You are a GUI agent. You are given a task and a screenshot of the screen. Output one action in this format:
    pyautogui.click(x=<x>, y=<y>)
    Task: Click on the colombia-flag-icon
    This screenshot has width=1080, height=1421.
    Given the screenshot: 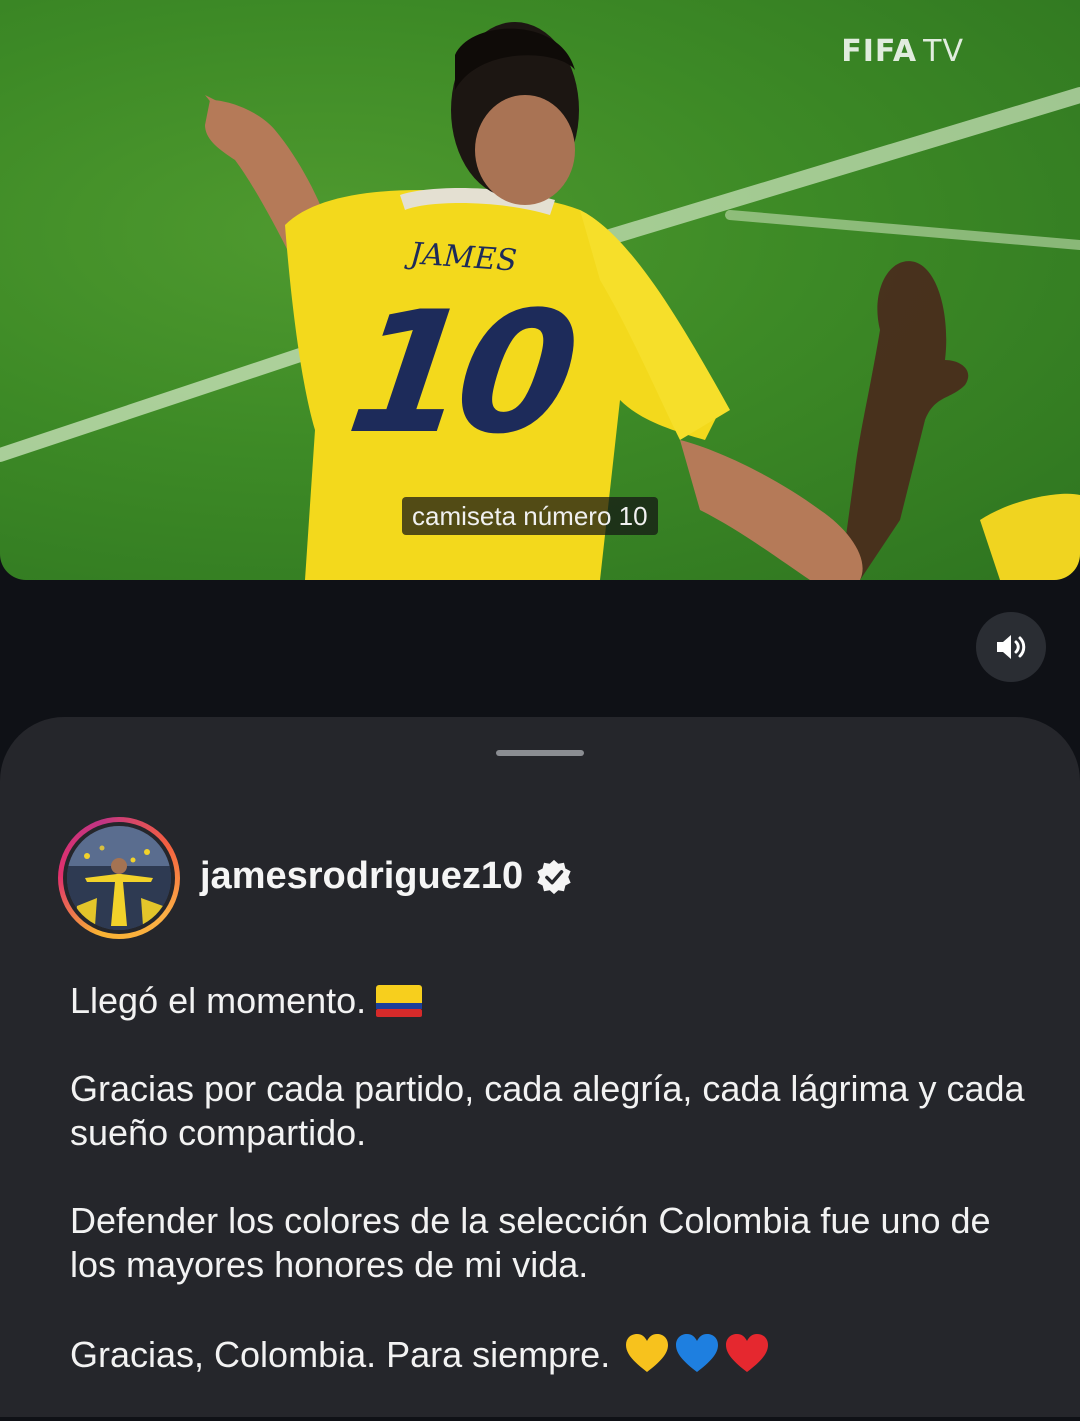 What is the action you would take?
    pyautogui.click(x=399, y=1001)
    